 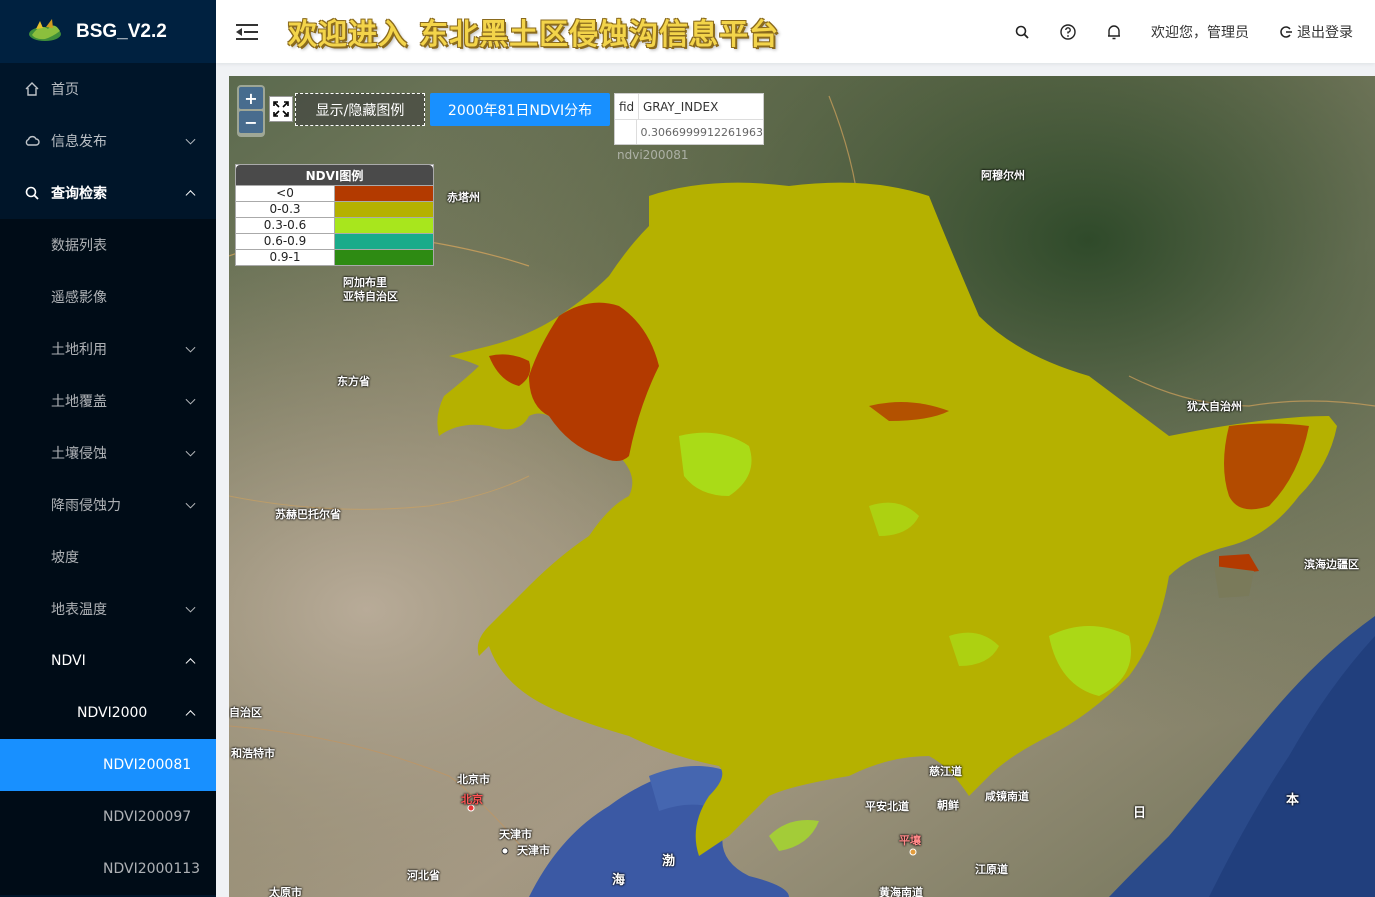 What do you see at coordinates (108, 401) in the screenshot?
I see `sidebar-item-land-cover: 土地覆盖` at bounding box center [108, 401].